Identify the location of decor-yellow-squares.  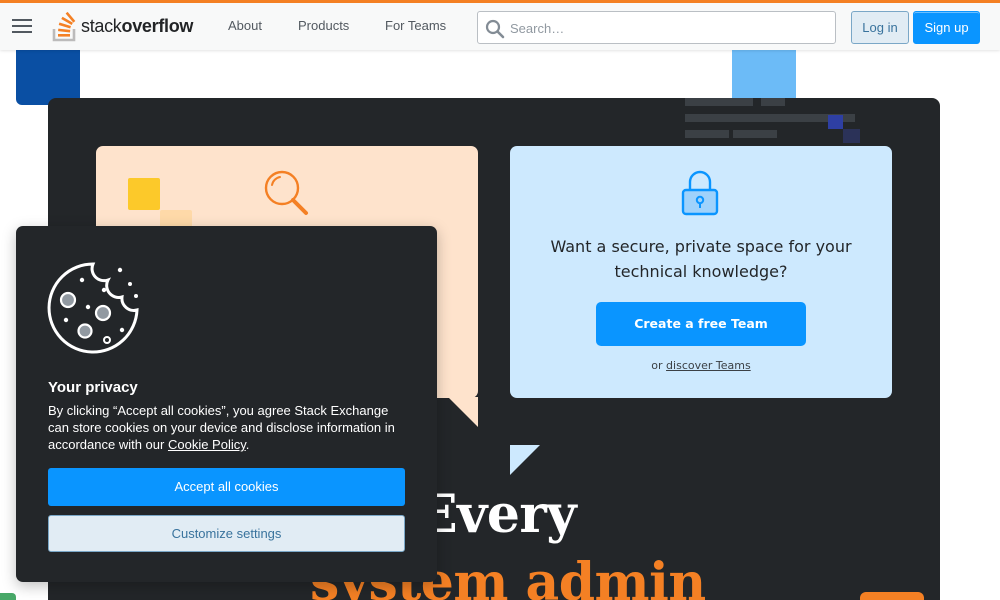
(160, 204).